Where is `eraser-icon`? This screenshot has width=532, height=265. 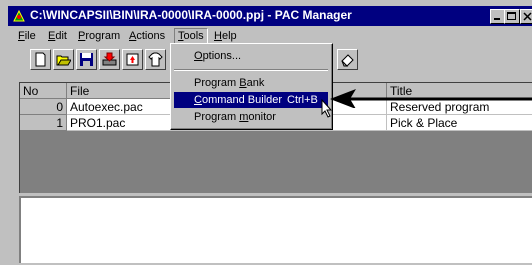 eraser-icon is located at coordinates (347, 60).